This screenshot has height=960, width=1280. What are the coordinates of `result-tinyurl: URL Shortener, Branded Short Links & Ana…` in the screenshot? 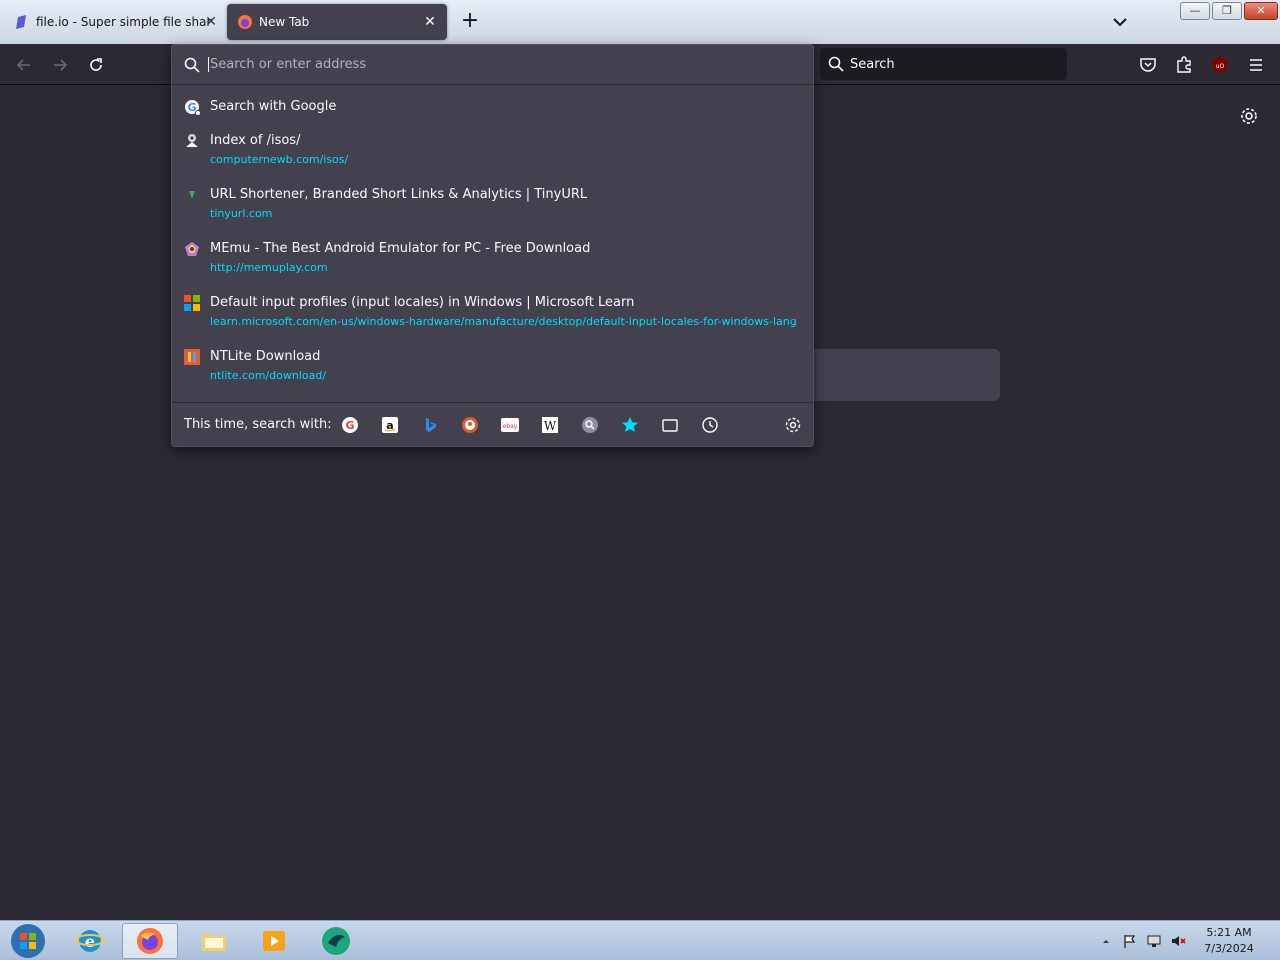 It's located at (492, 208).